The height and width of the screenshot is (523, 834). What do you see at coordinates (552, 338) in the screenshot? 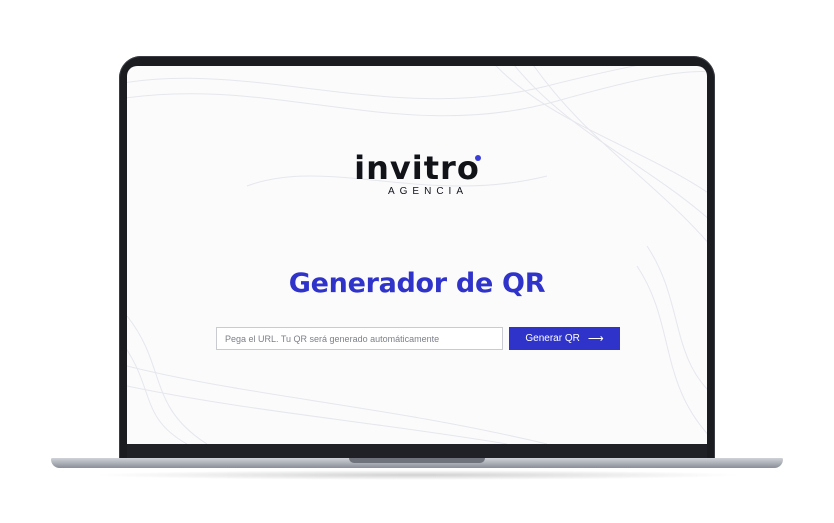
I see `generate-qr-button-label: Generar QR` at bounding box center [552, 338].